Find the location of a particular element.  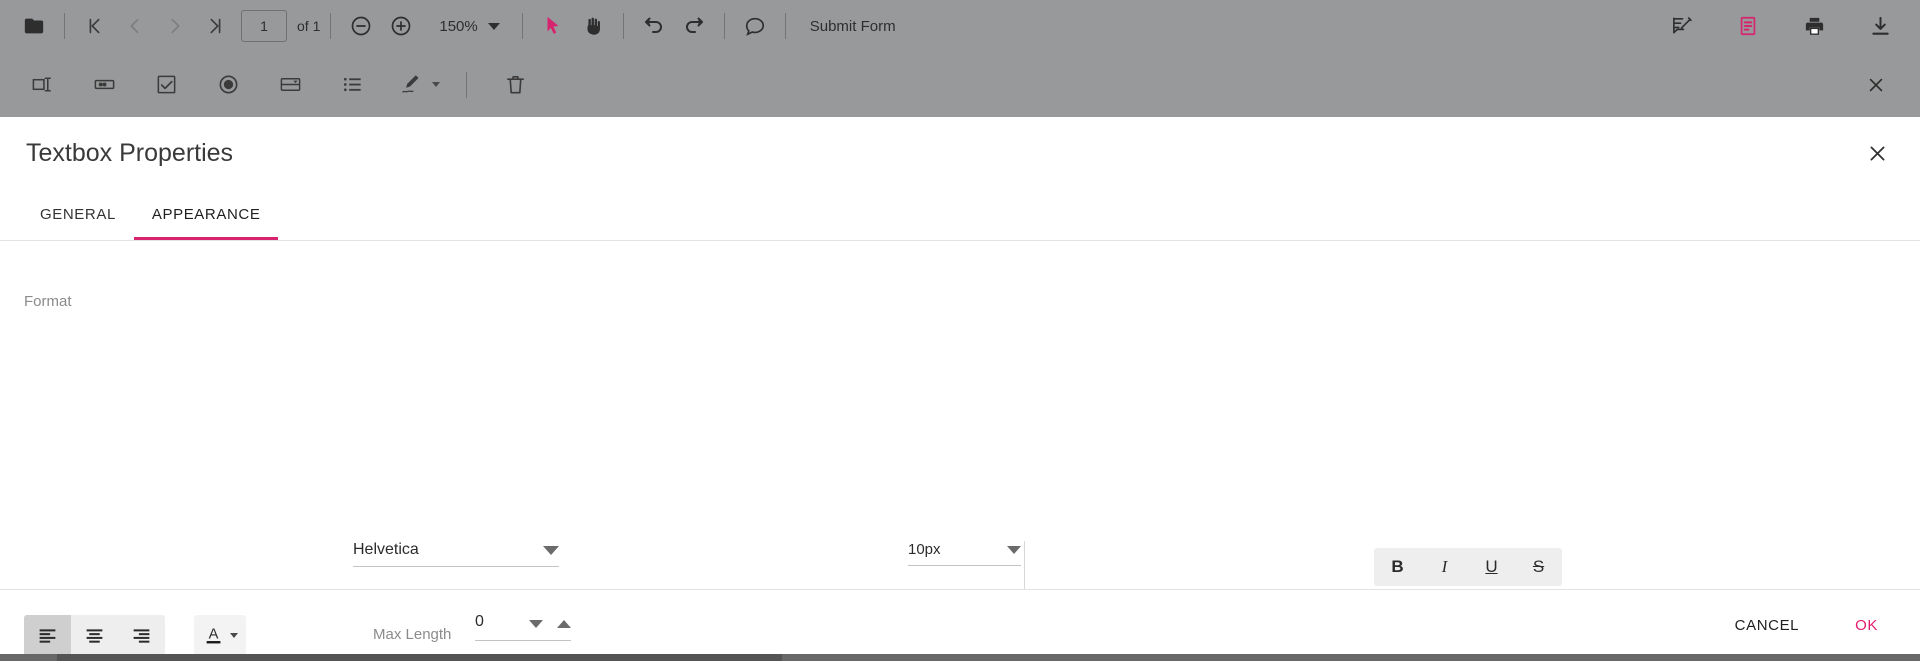

tab-appearance: APPEARANCE is located at coordinates (206, 214).